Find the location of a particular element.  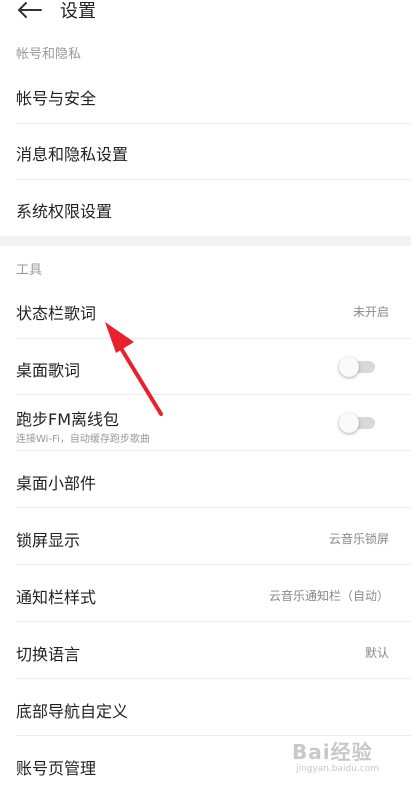

watermark-logo: Bai经验 is located at coordinates (332, 752).